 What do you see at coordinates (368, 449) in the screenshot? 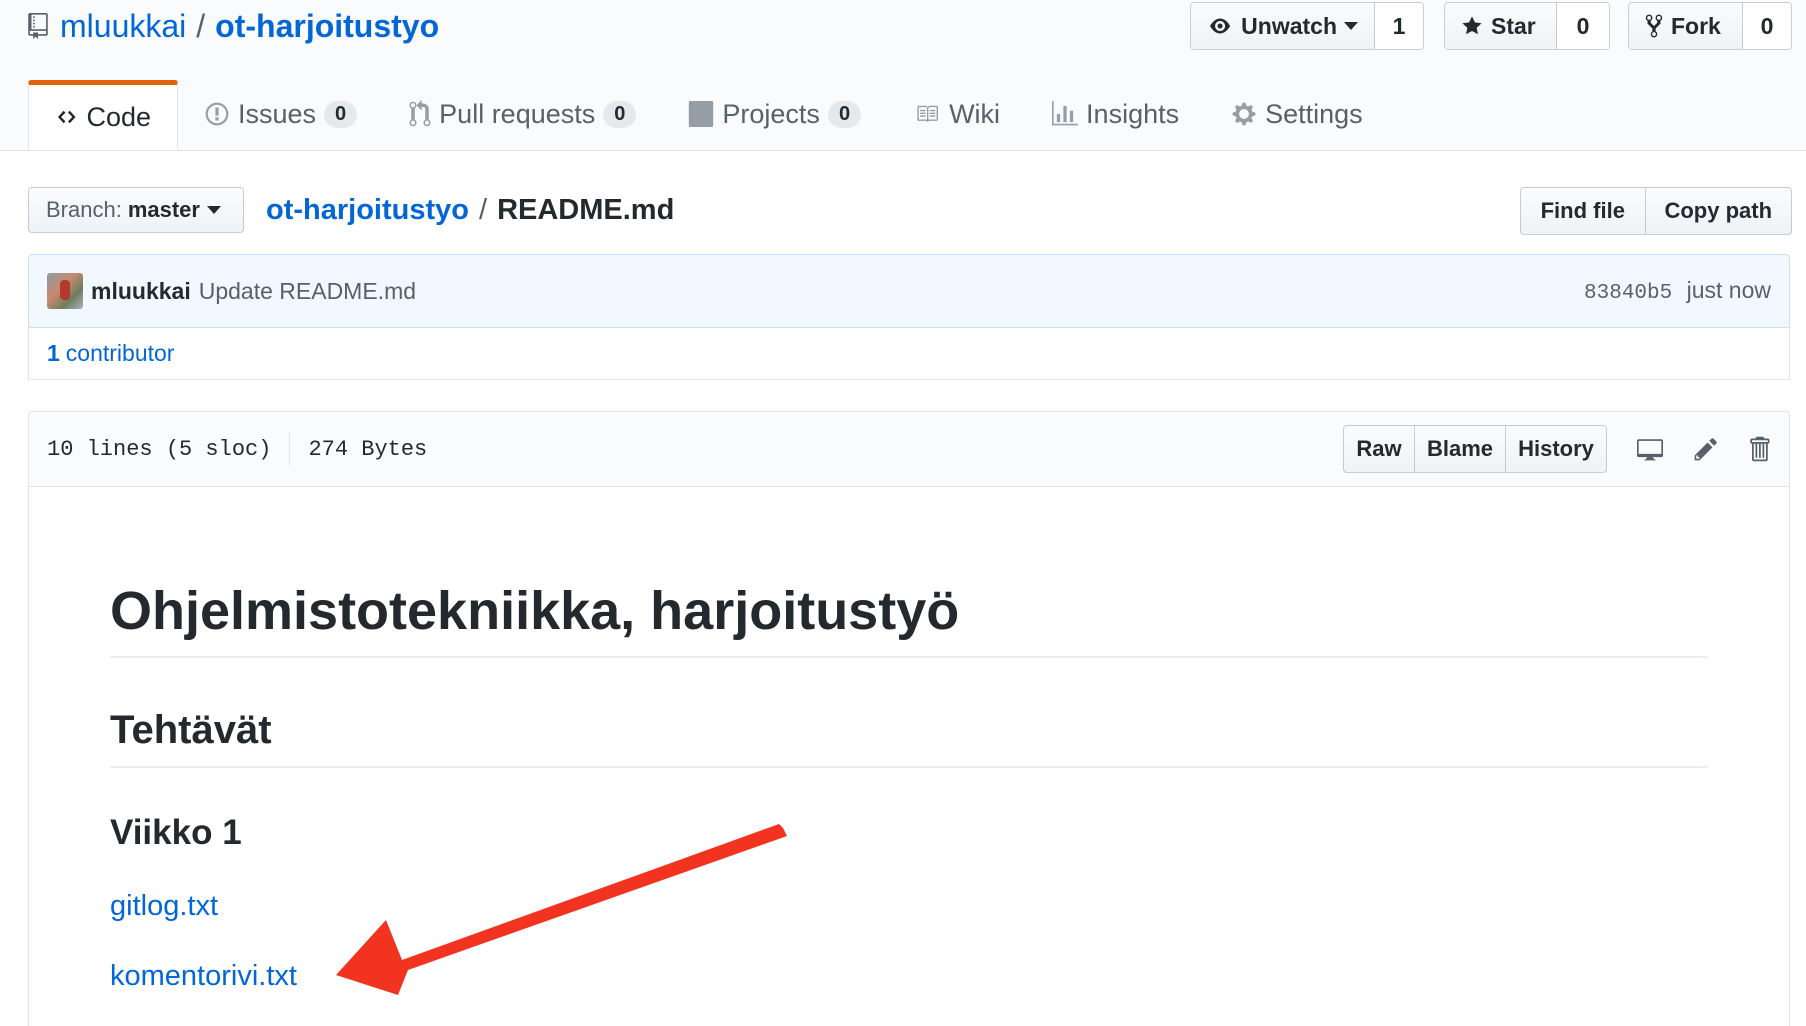
I see `file-size: 274 Bytes` at bounding box center [368, 449].